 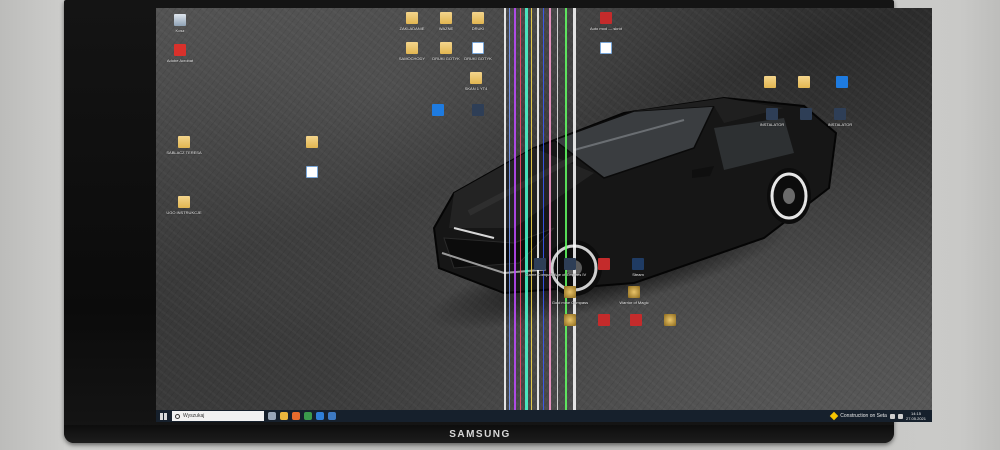 What do you see at coordinates (478, 21) in the screenshot?
I see `desktop-icon-f3: DRUKI` at bounding box center [478, 21].